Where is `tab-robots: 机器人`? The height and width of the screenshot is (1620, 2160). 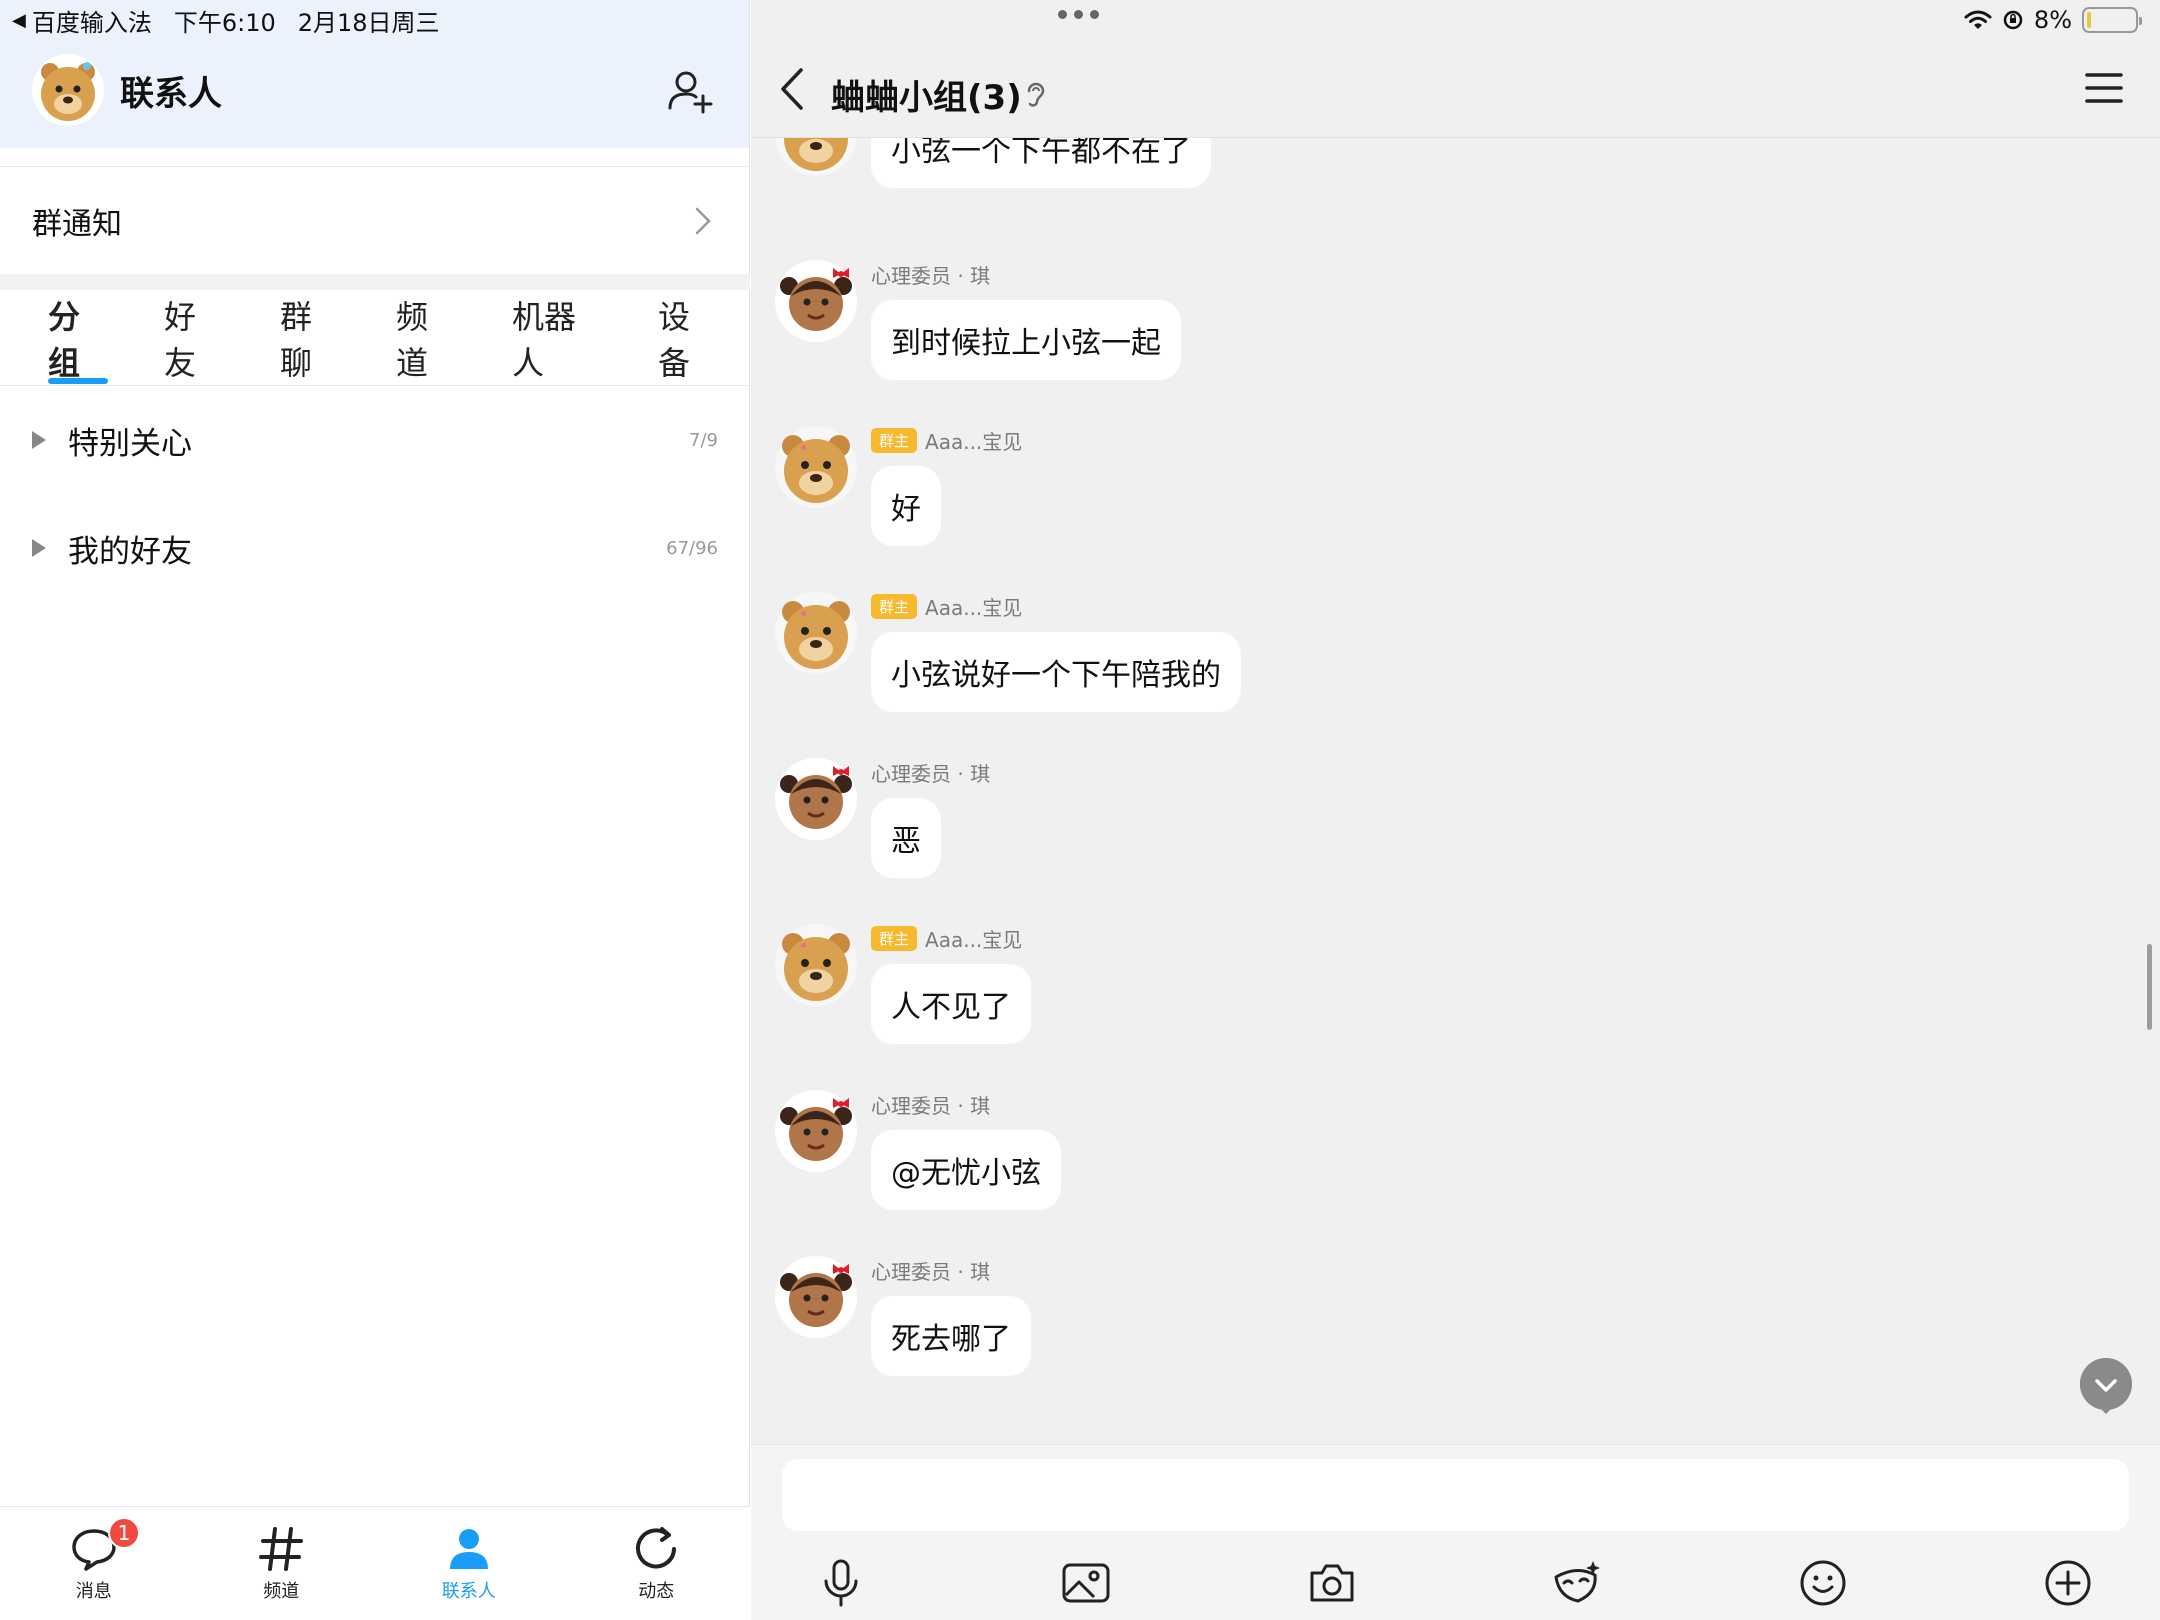 tab-robots: 机器人 is located at coordinates (557, 338).